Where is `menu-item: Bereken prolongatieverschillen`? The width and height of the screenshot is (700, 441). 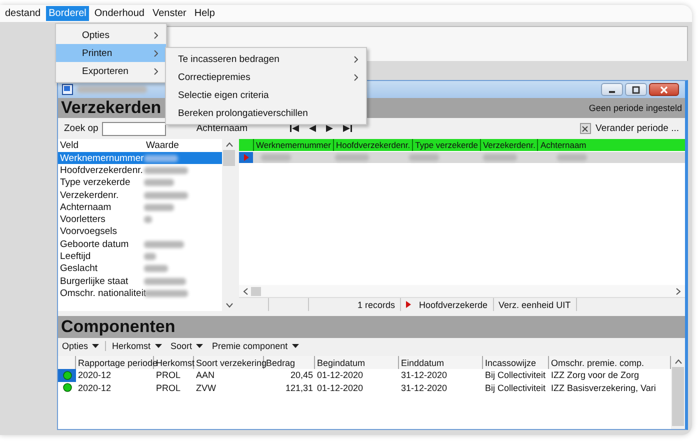
menu-item: Bereken prolongatieverschillen is located at coordinates (266, 113).